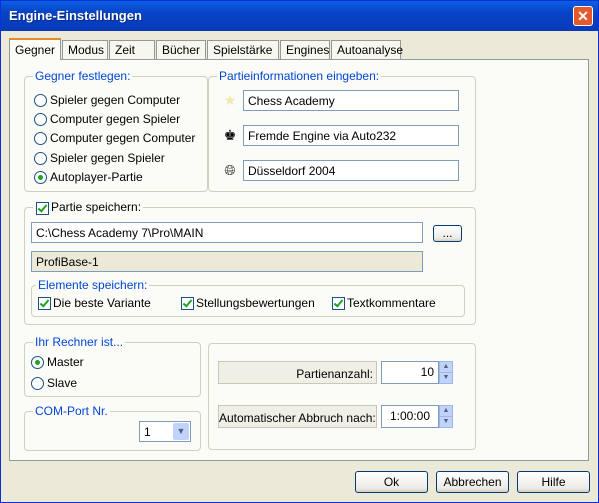 This screenshot has width=599, height=503. Describe the element at coordinates (62, 383) in the screenshot. I see `radio-label: Slave` at that location.